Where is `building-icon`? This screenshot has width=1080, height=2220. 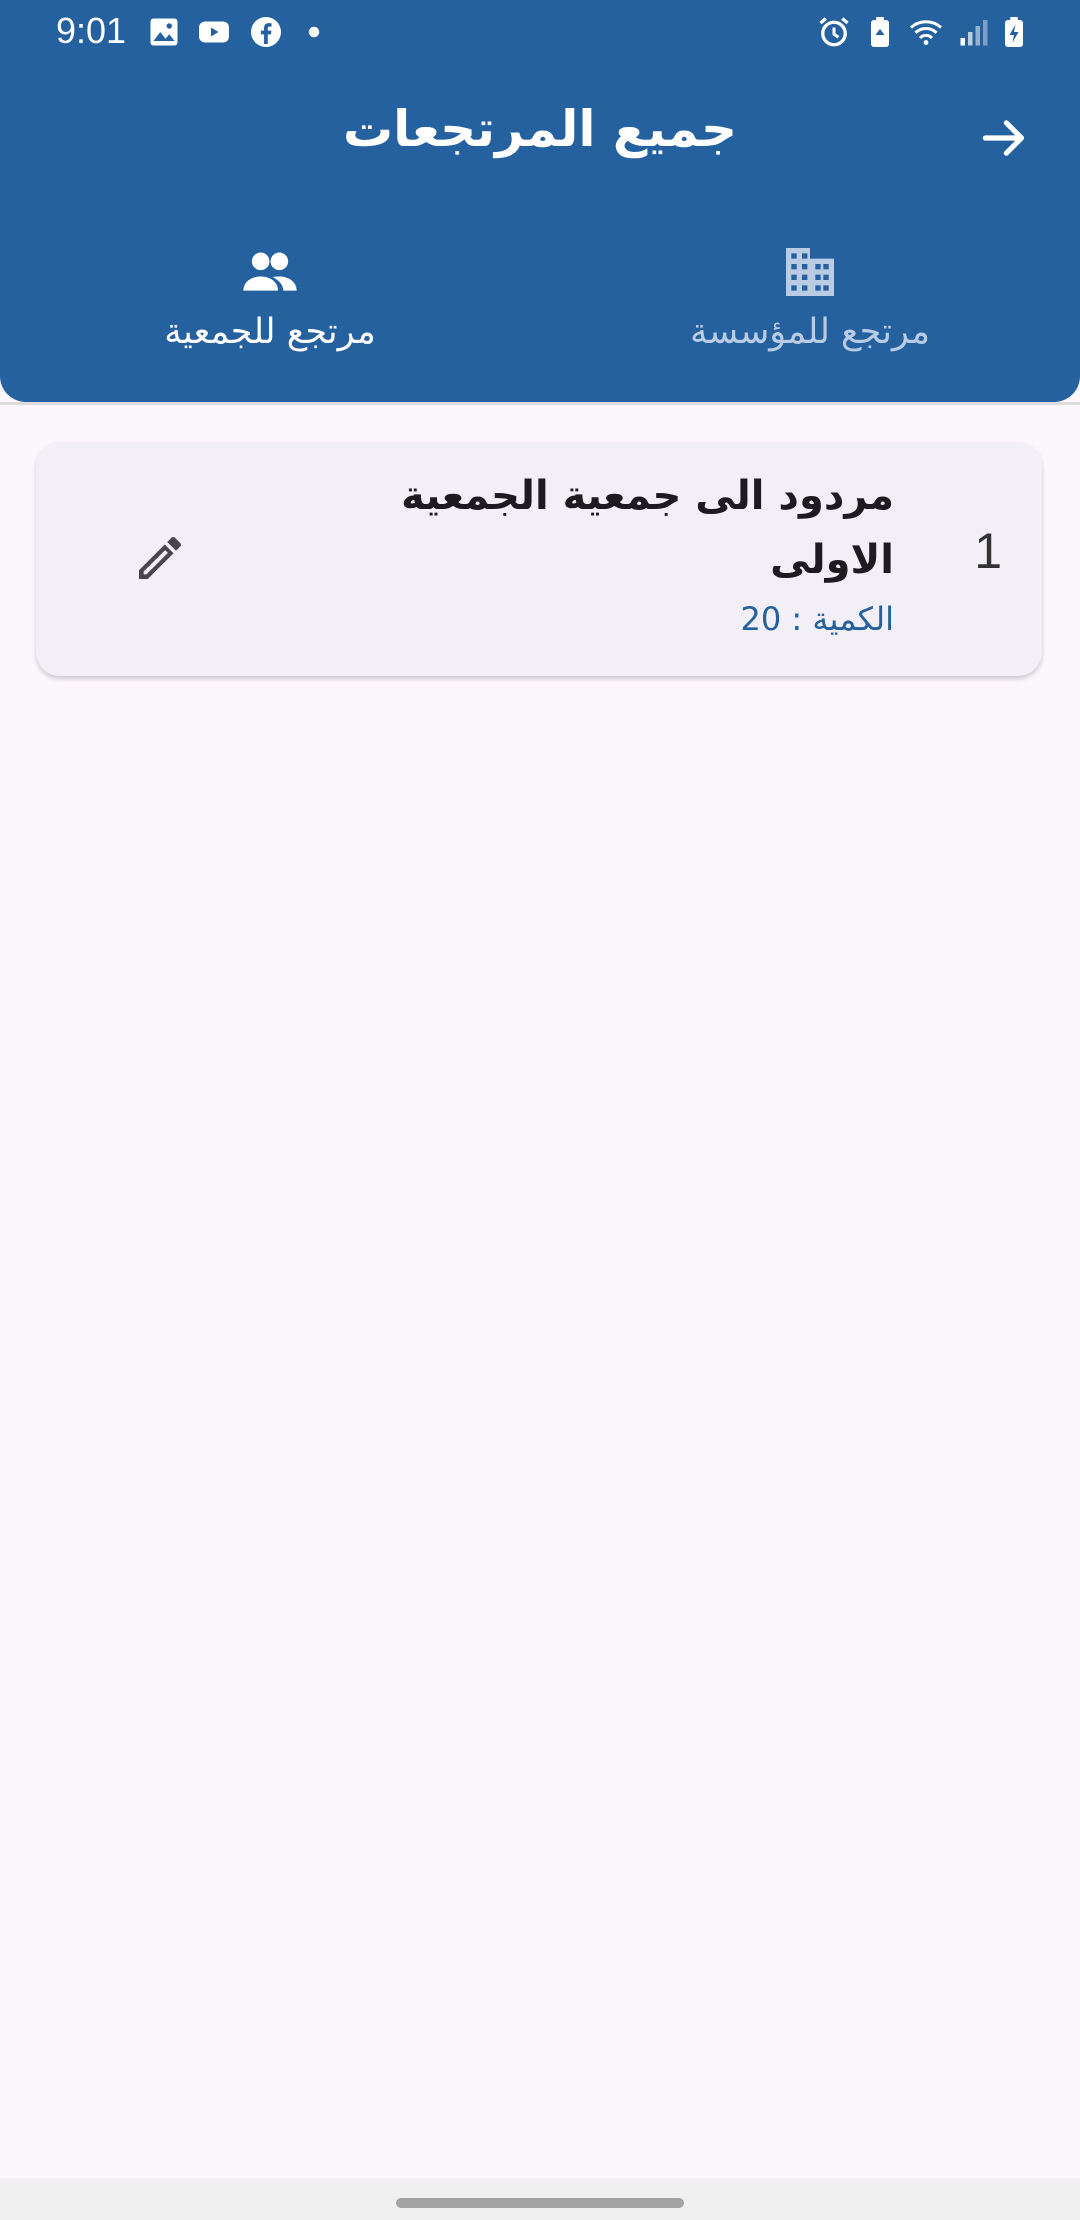
building-icon is located at coordinates (810, 272).